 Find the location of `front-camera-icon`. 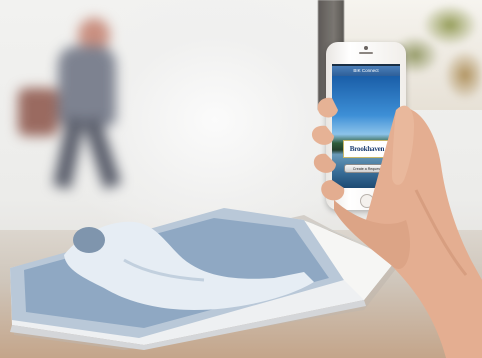

front-camera-icon is located at coordinates (366, 48).